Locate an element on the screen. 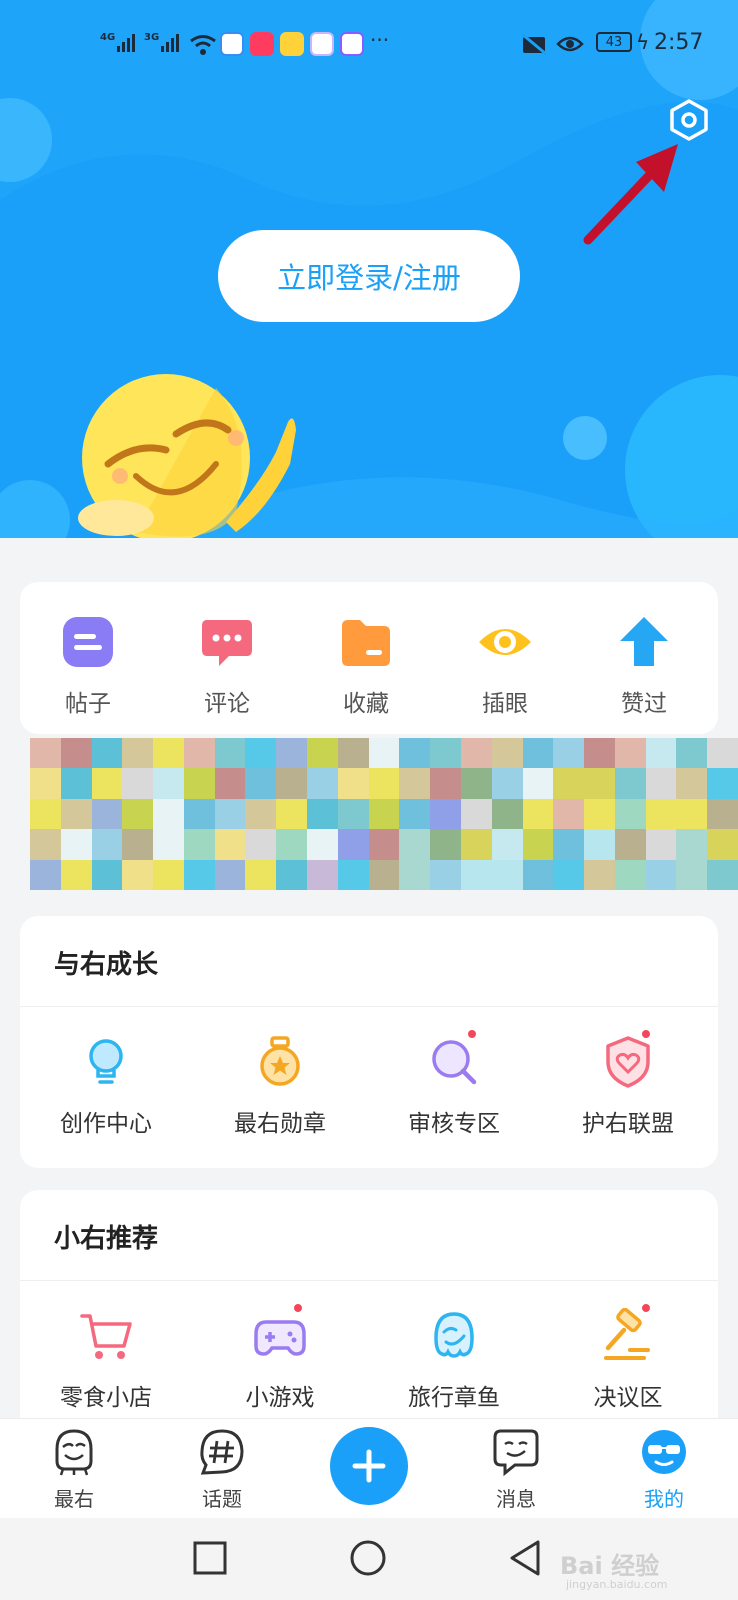  quick-action-label: 评论 is located at coordinates (227, 704).